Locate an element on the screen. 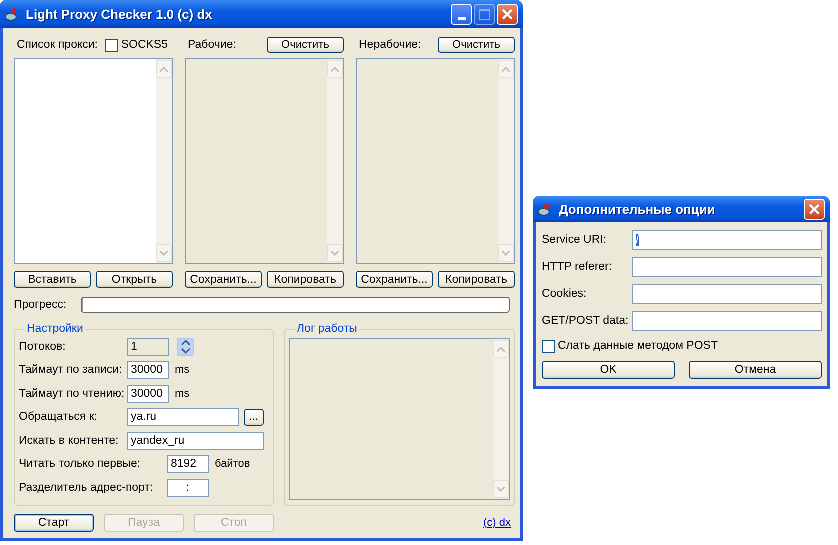  setting-label: Таймаут по чтению: is located at coordinates (71, 394).